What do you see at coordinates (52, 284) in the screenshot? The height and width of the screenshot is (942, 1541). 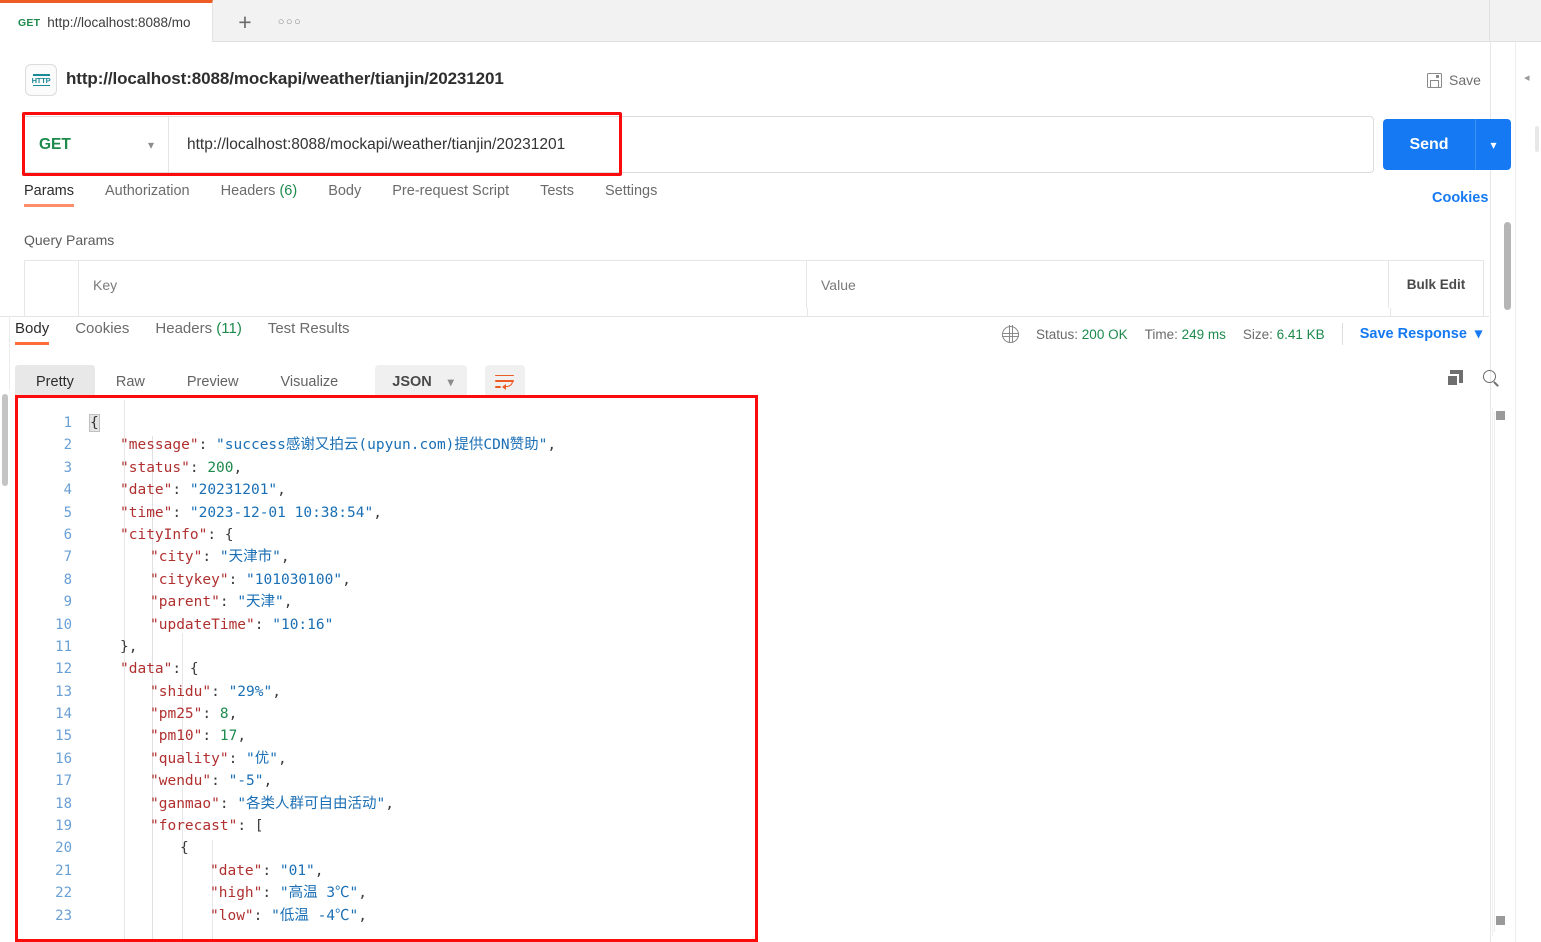 I see `query-params-checkbox-col` at bounding box center [52, 284].